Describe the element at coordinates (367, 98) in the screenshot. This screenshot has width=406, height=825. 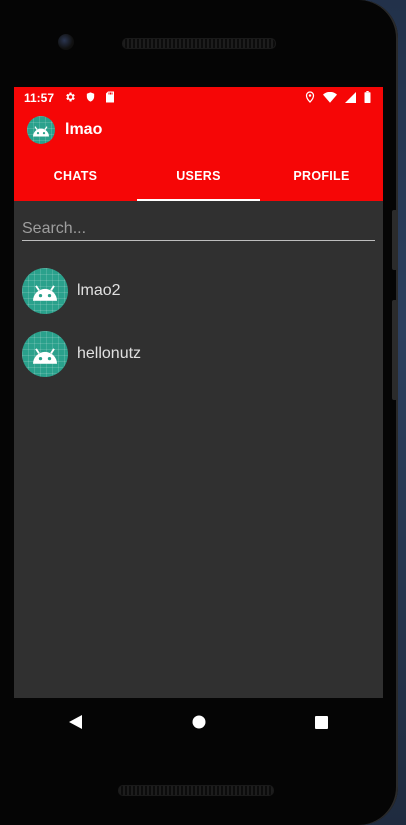
I see `battery-icon` at that location.